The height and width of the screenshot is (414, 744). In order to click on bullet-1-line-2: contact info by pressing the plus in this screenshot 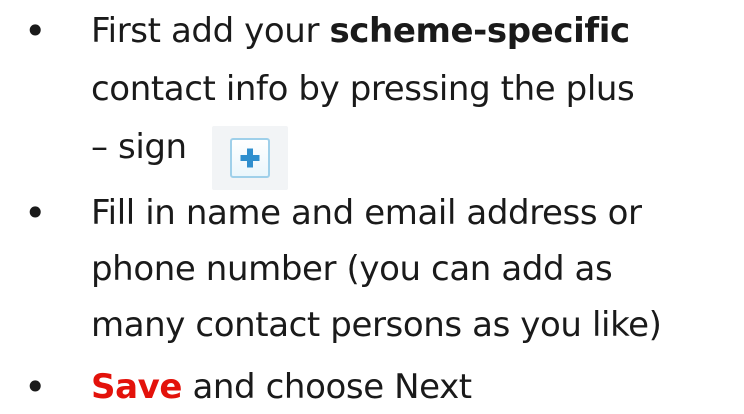, I will do `click(363, 89)`.